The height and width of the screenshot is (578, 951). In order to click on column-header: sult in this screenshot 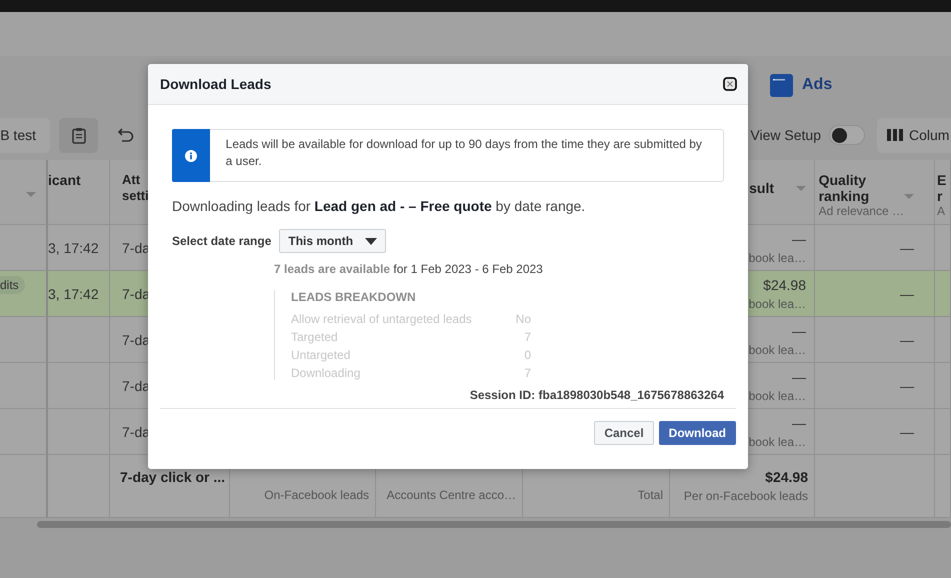, I will do `click(761, 188)`.